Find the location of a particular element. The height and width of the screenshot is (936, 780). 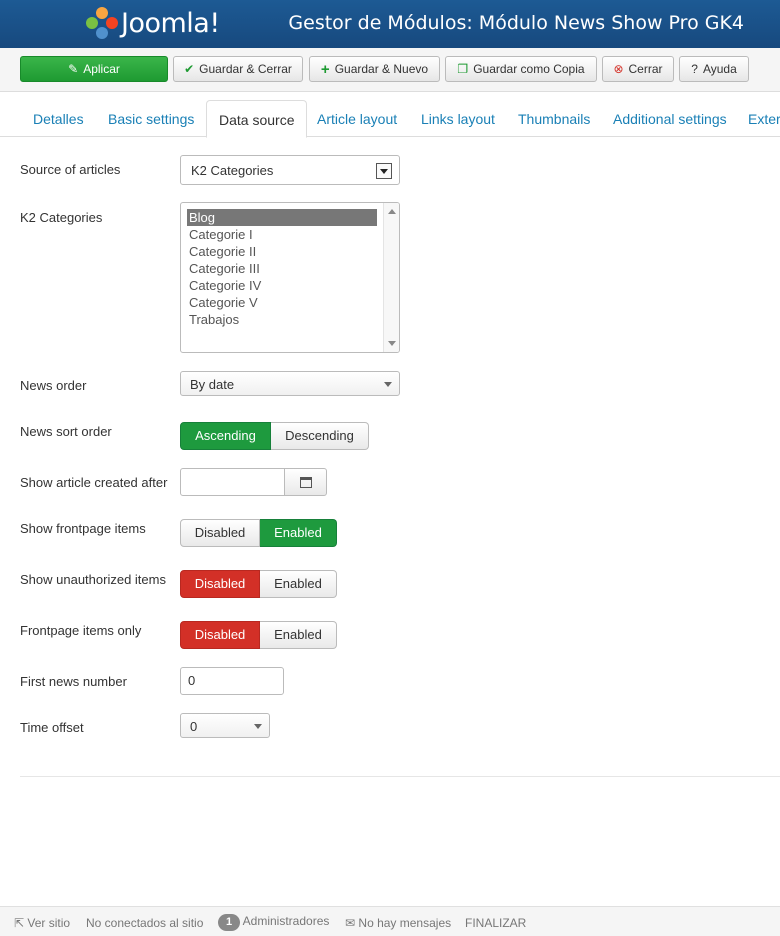

frontonly-enabled-button: Enabled is located at coordinates (298, 635).